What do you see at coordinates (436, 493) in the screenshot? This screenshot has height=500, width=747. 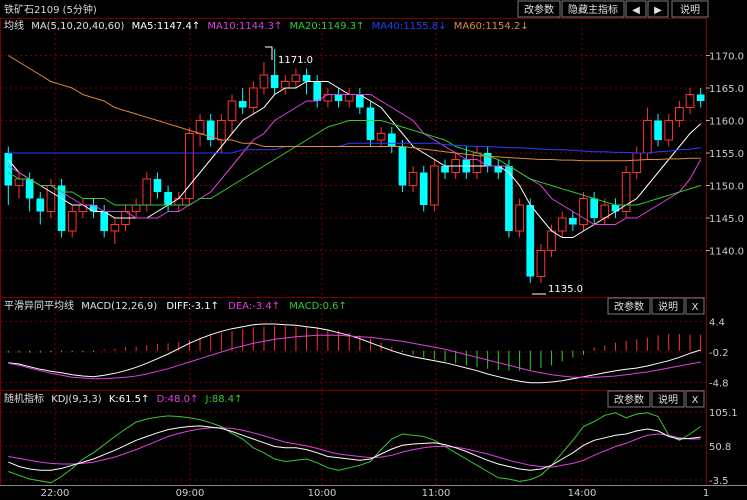 I see `time-label-1100: 11:00` at bounding box center [436, 493].